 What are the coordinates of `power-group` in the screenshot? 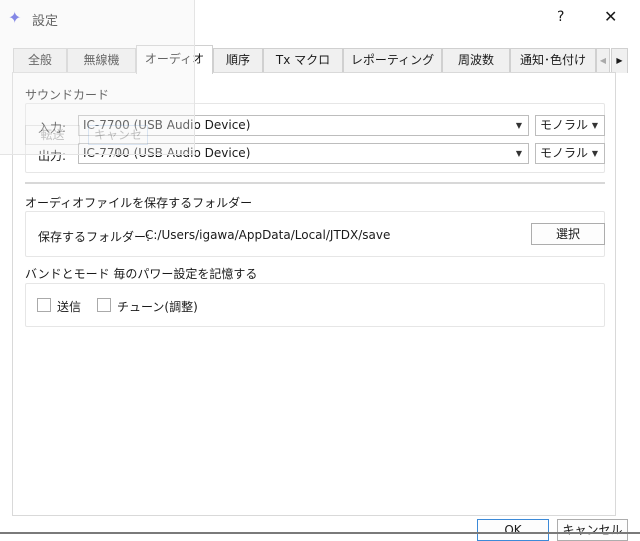 It's located at (315, 305).